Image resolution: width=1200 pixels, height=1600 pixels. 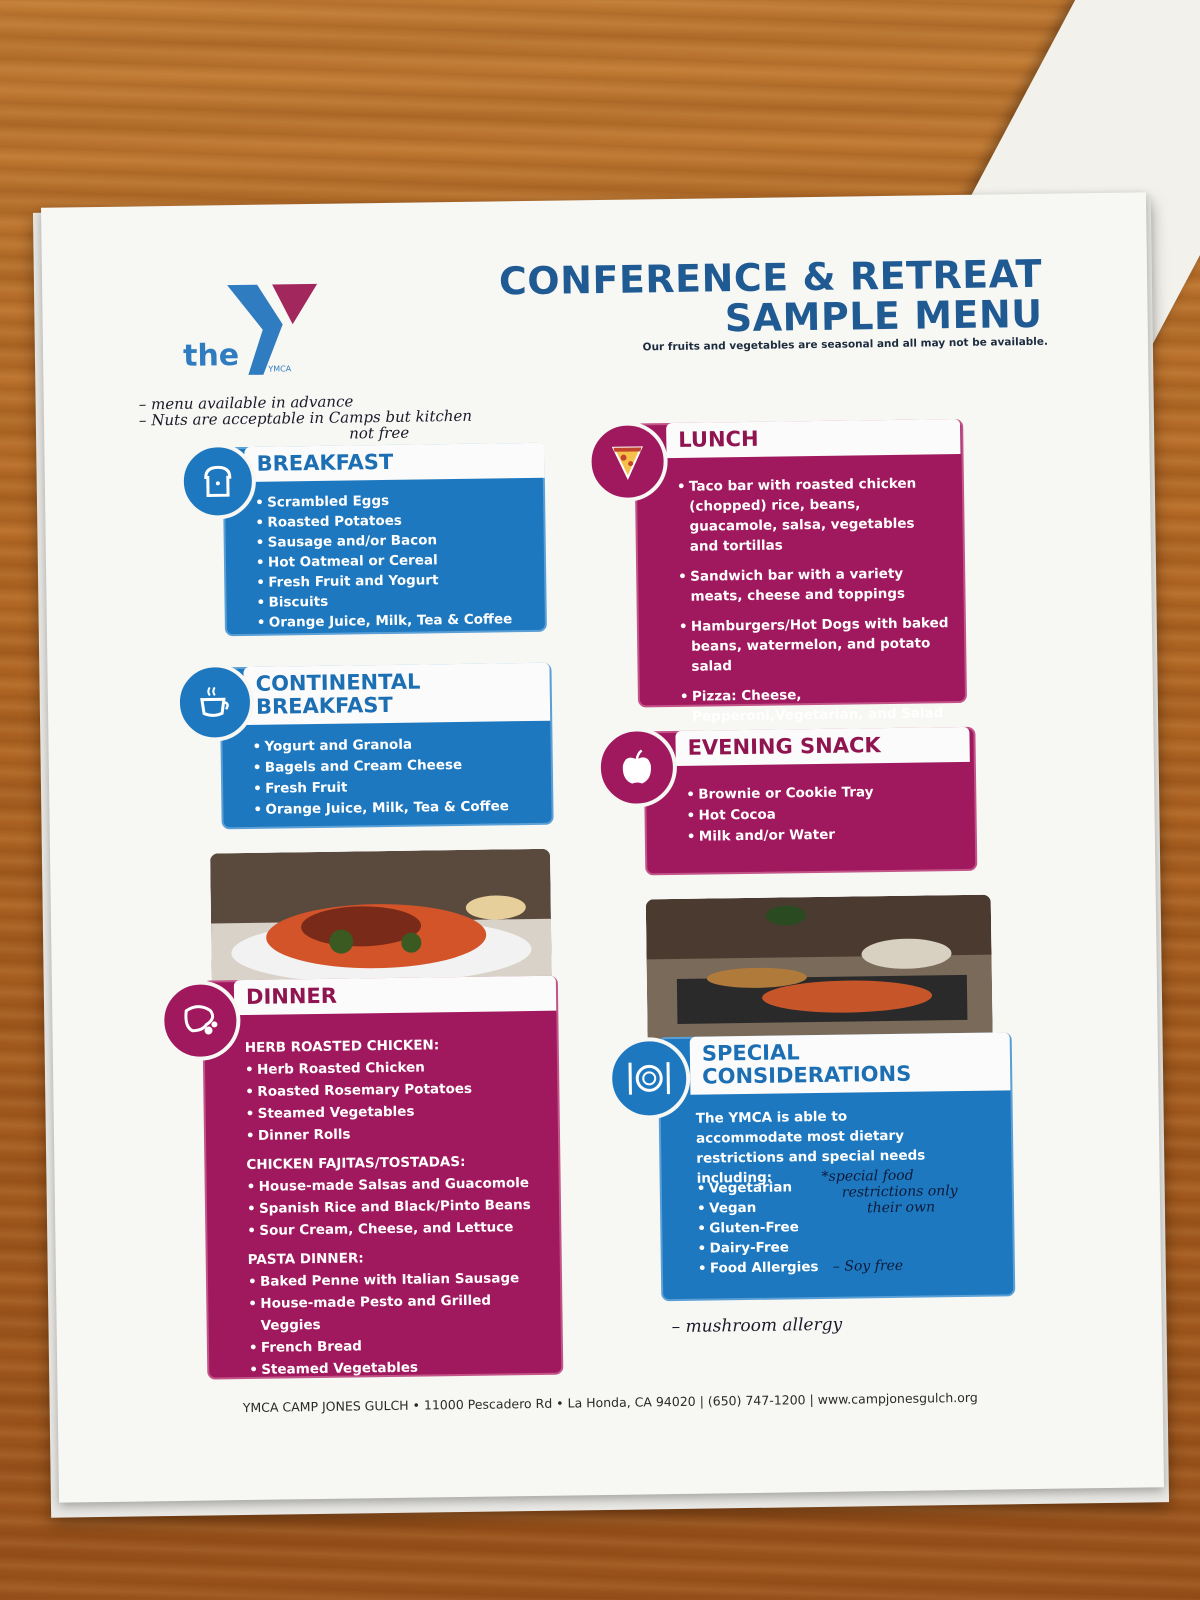 I want to click on buffet-photo, so click(x=819, y=972).